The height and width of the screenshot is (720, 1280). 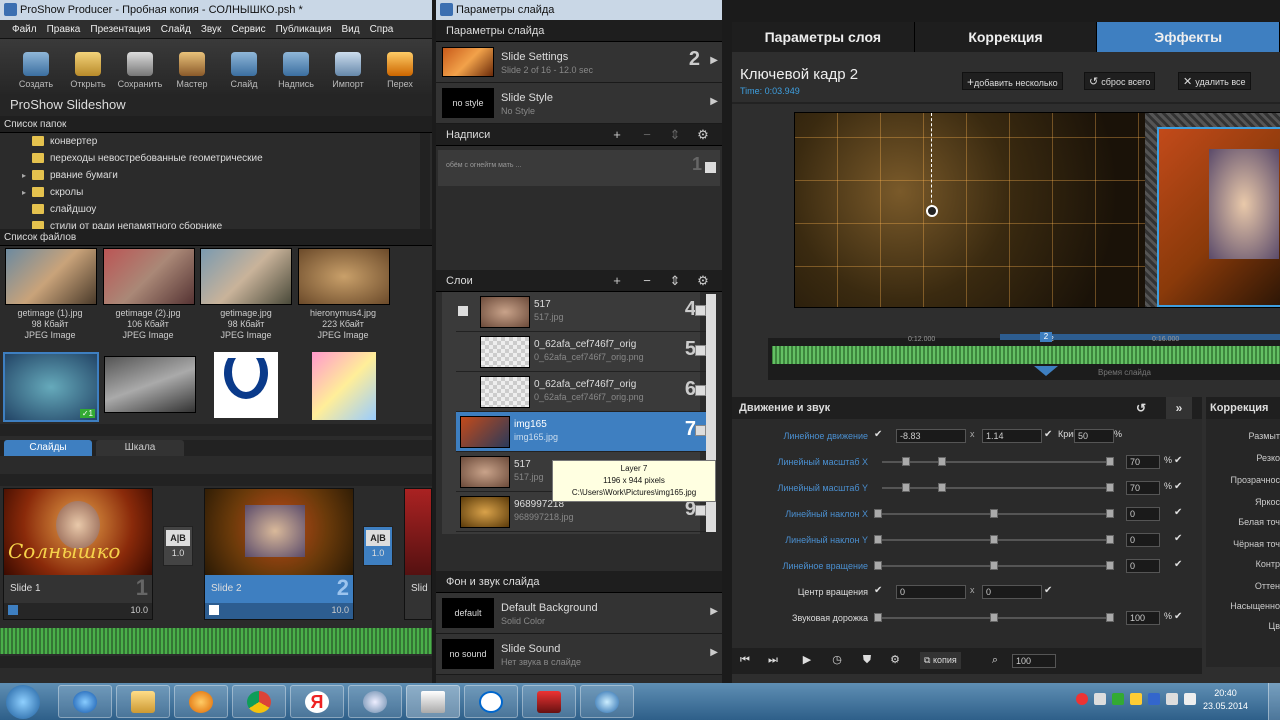 What do you see at coordinates (1046, 337) in the screenshot?
I see `keyframe-number: 2` at bounding box center [1046, 337].